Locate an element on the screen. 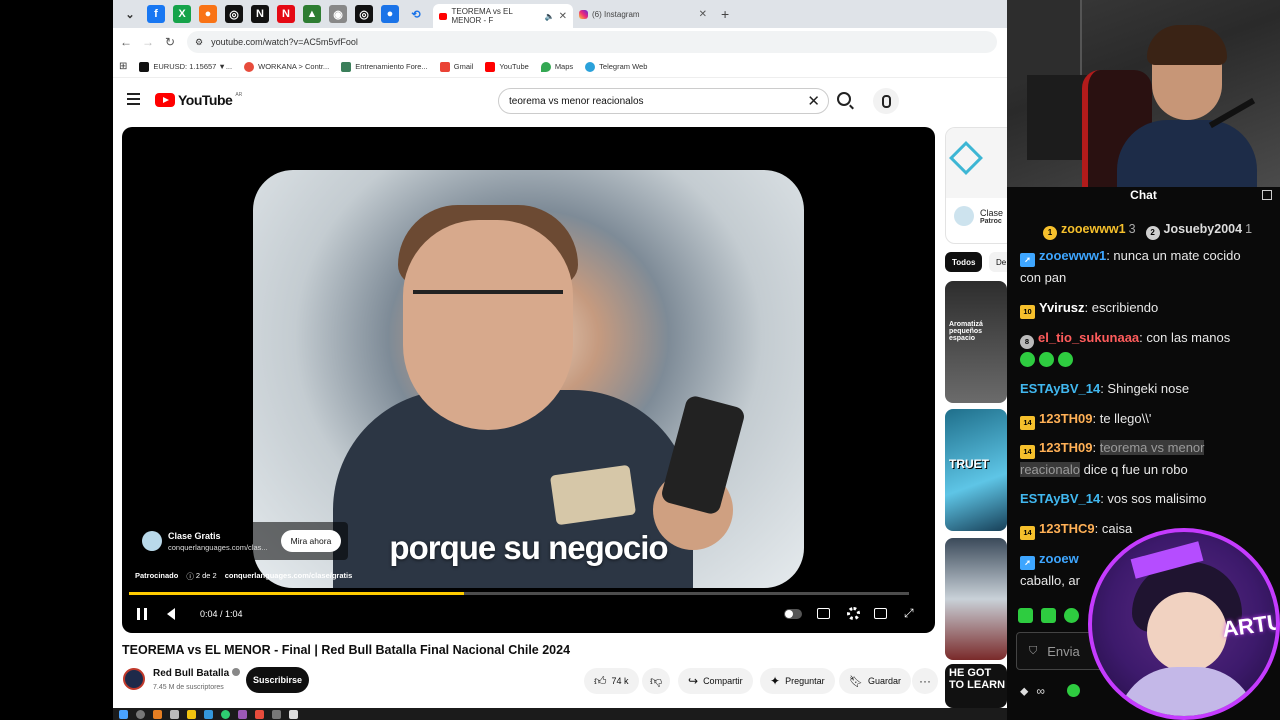 Image resolution: width=1280 pixels, height=720 pixels. volume-icon is located at coordinates (171, 614).